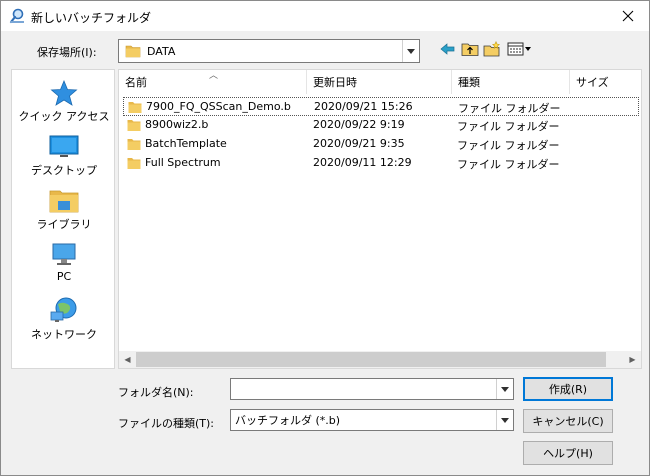 The height and width of the screenshot is (476, 650). I want to click on place-label: PC, so click(64, 276).